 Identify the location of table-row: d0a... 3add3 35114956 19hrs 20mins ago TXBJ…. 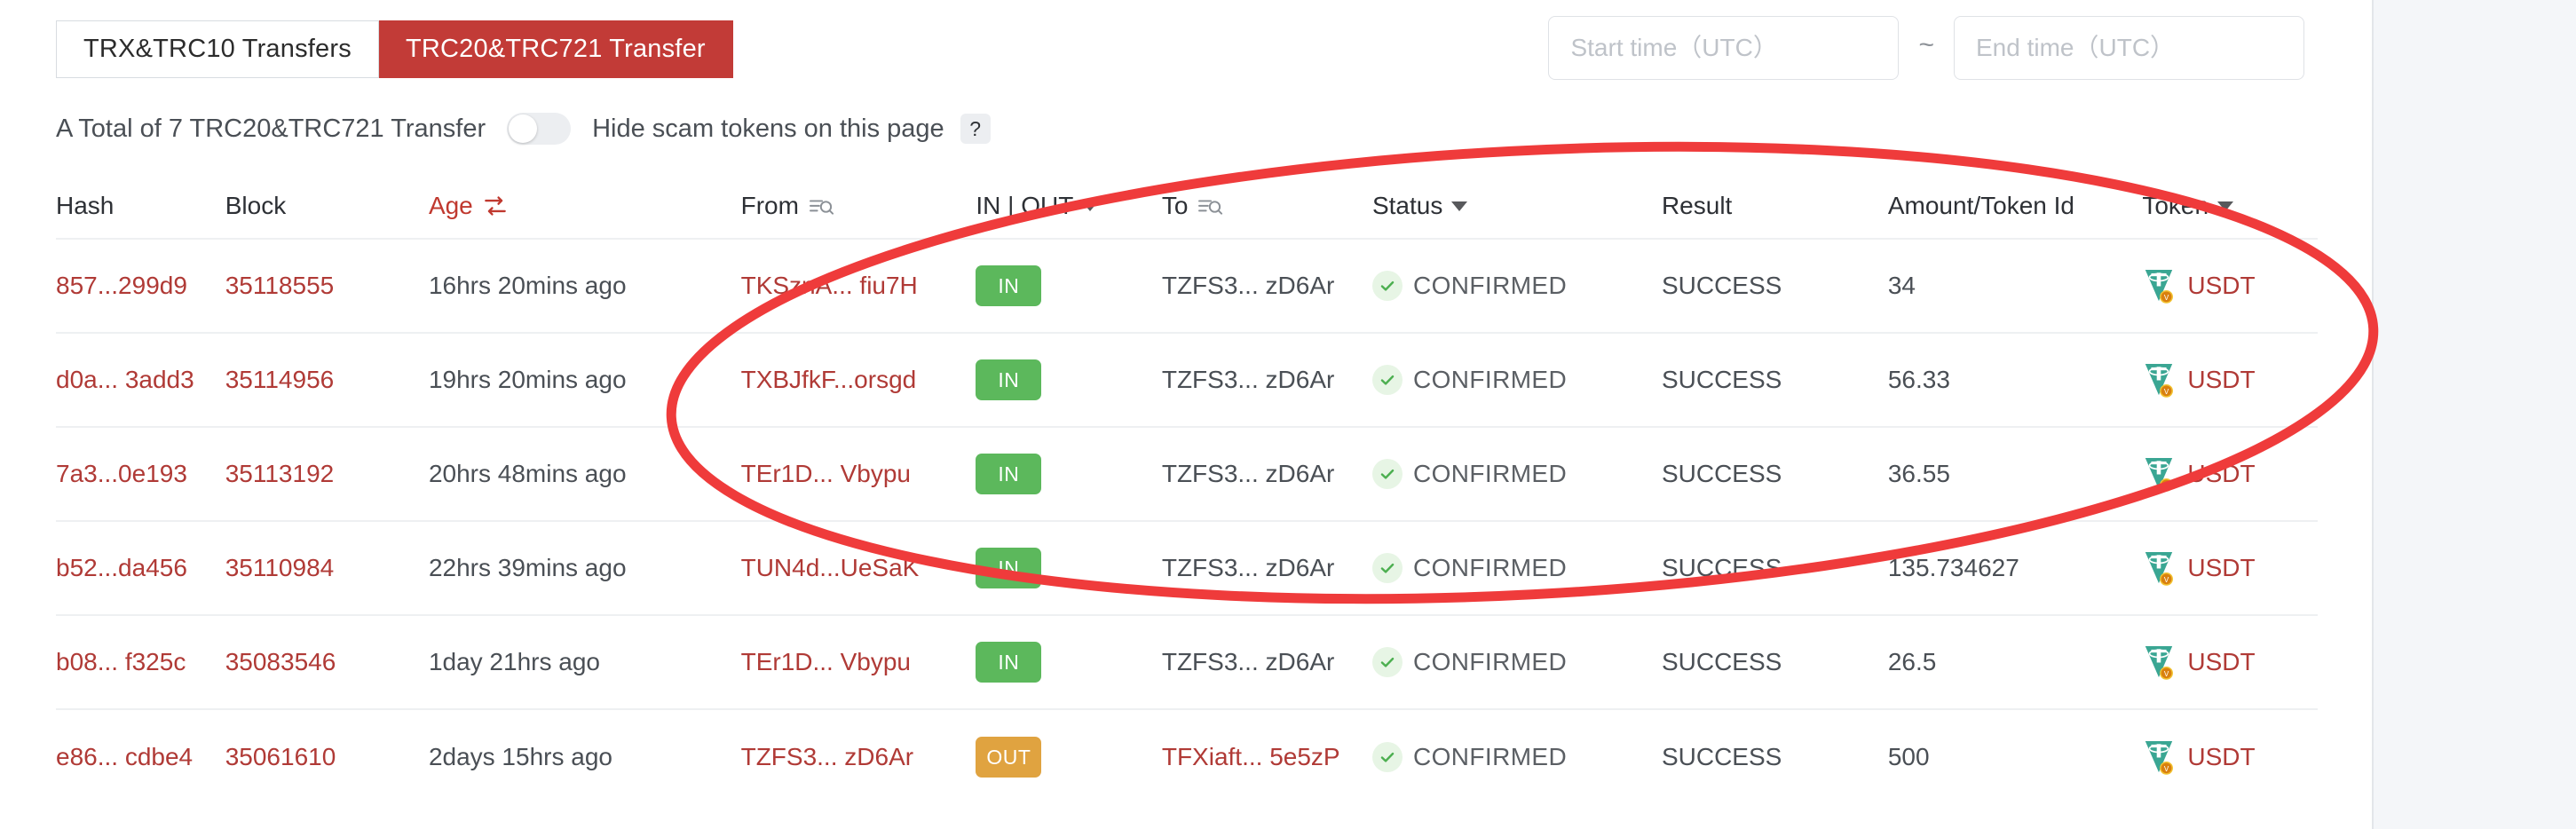
(1187, 381).